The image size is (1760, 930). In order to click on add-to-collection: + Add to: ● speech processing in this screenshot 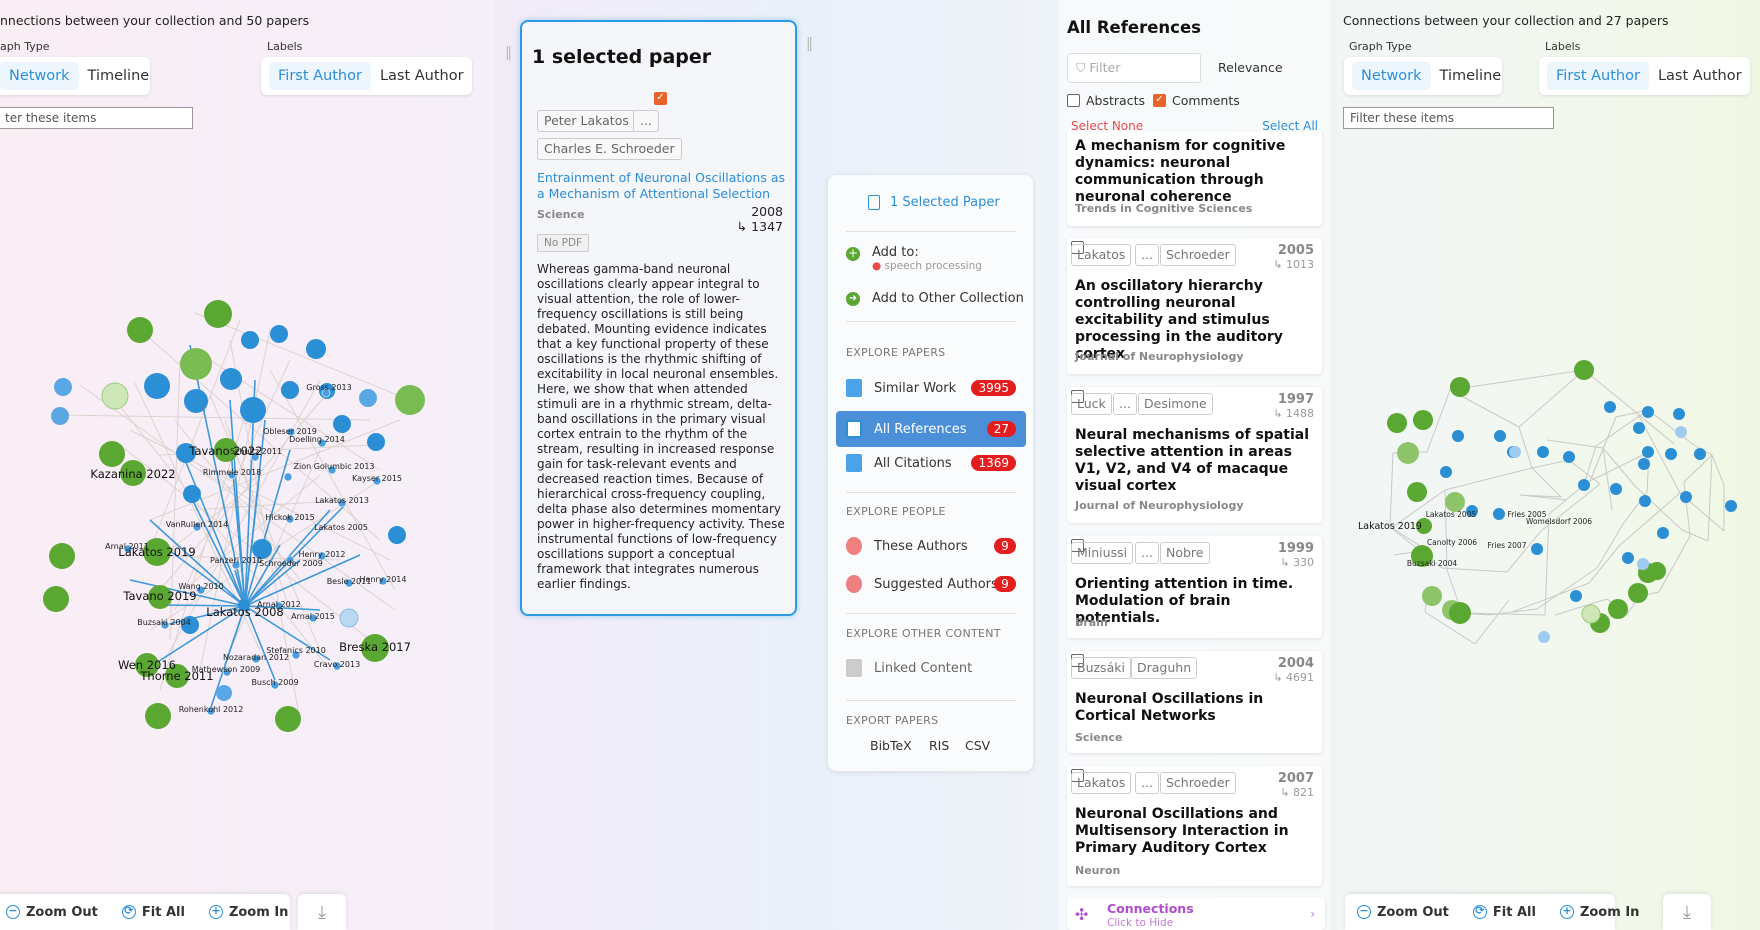, I will do `click(914, 258)`.